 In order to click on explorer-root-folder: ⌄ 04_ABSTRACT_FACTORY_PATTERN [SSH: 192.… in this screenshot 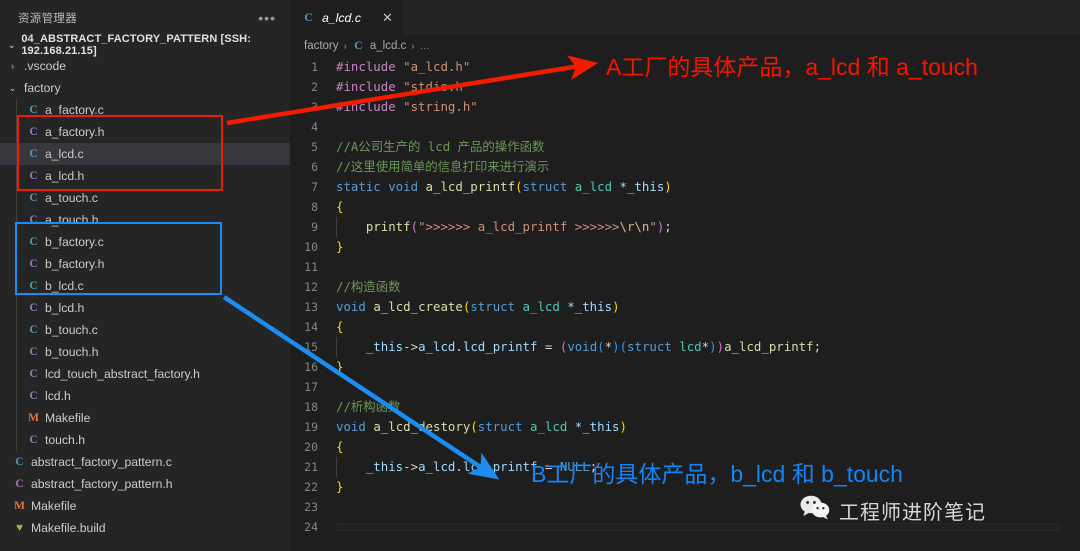, I will do `click(145, 45)`.